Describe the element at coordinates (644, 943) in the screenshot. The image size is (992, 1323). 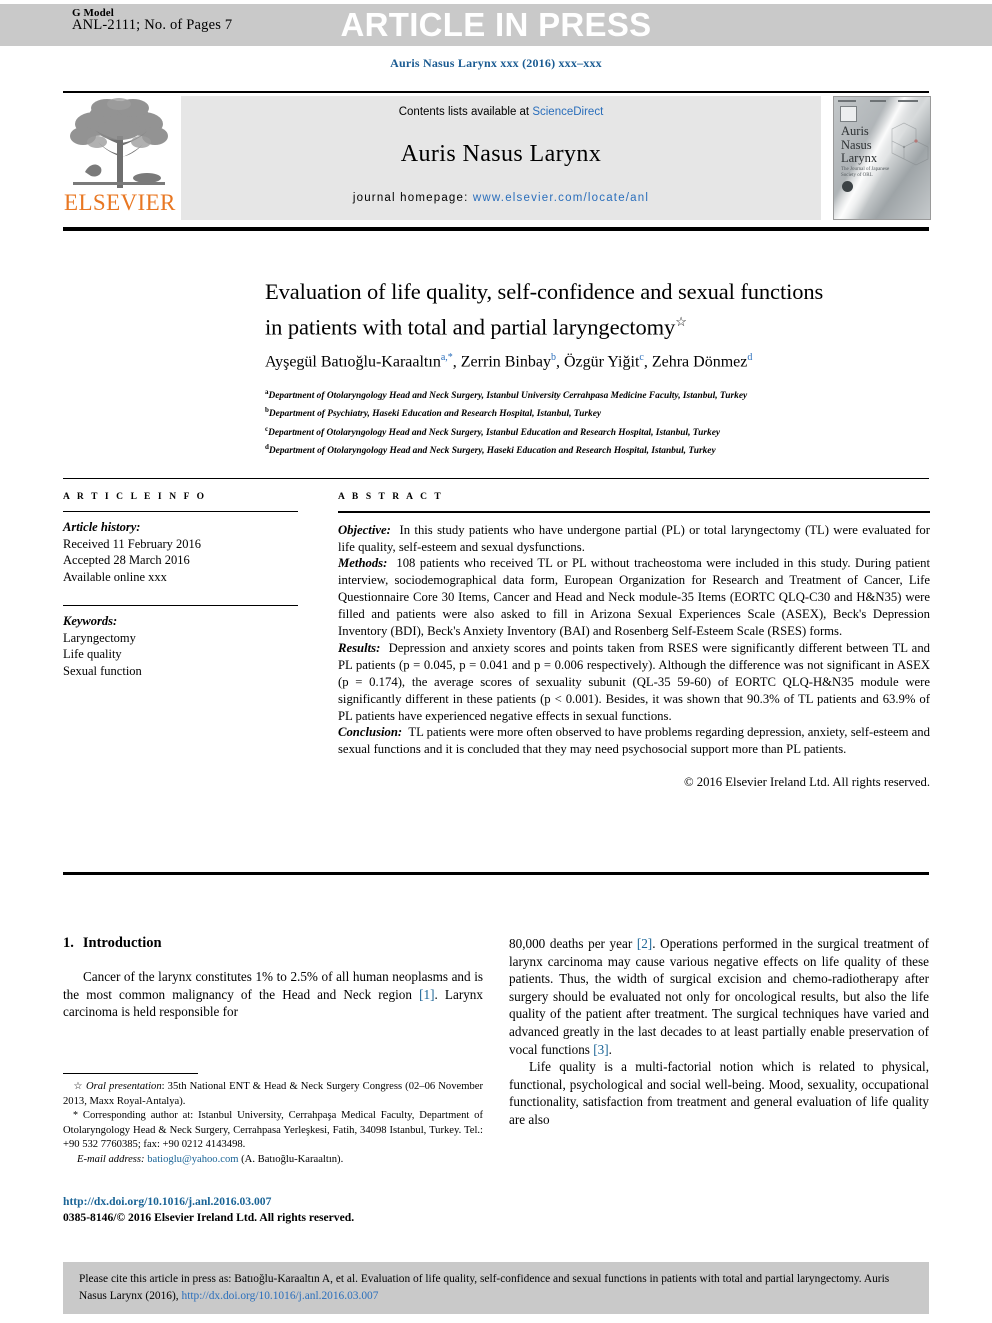
I see `citation-ref-2: [2]` at that location.